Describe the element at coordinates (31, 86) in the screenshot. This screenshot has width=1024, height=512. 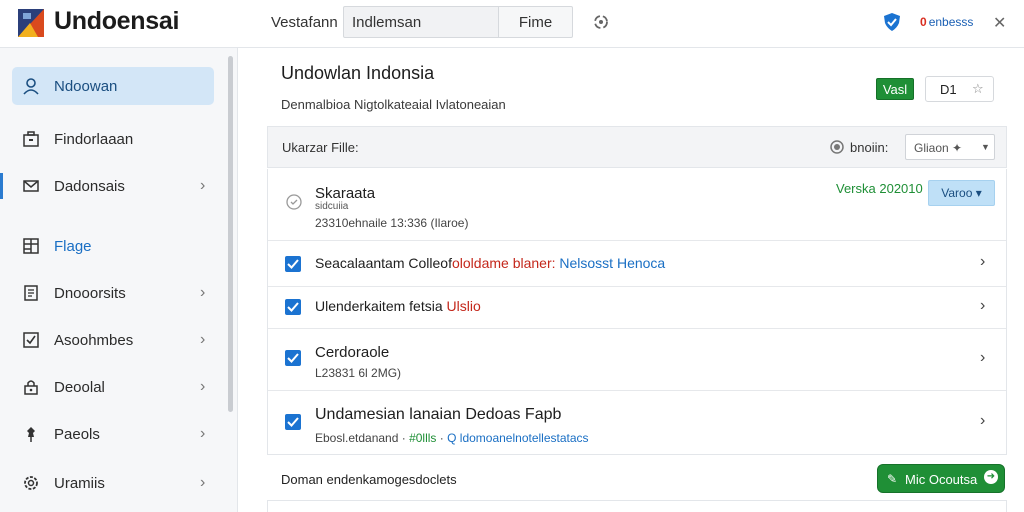
I see `user-icon` at that location.